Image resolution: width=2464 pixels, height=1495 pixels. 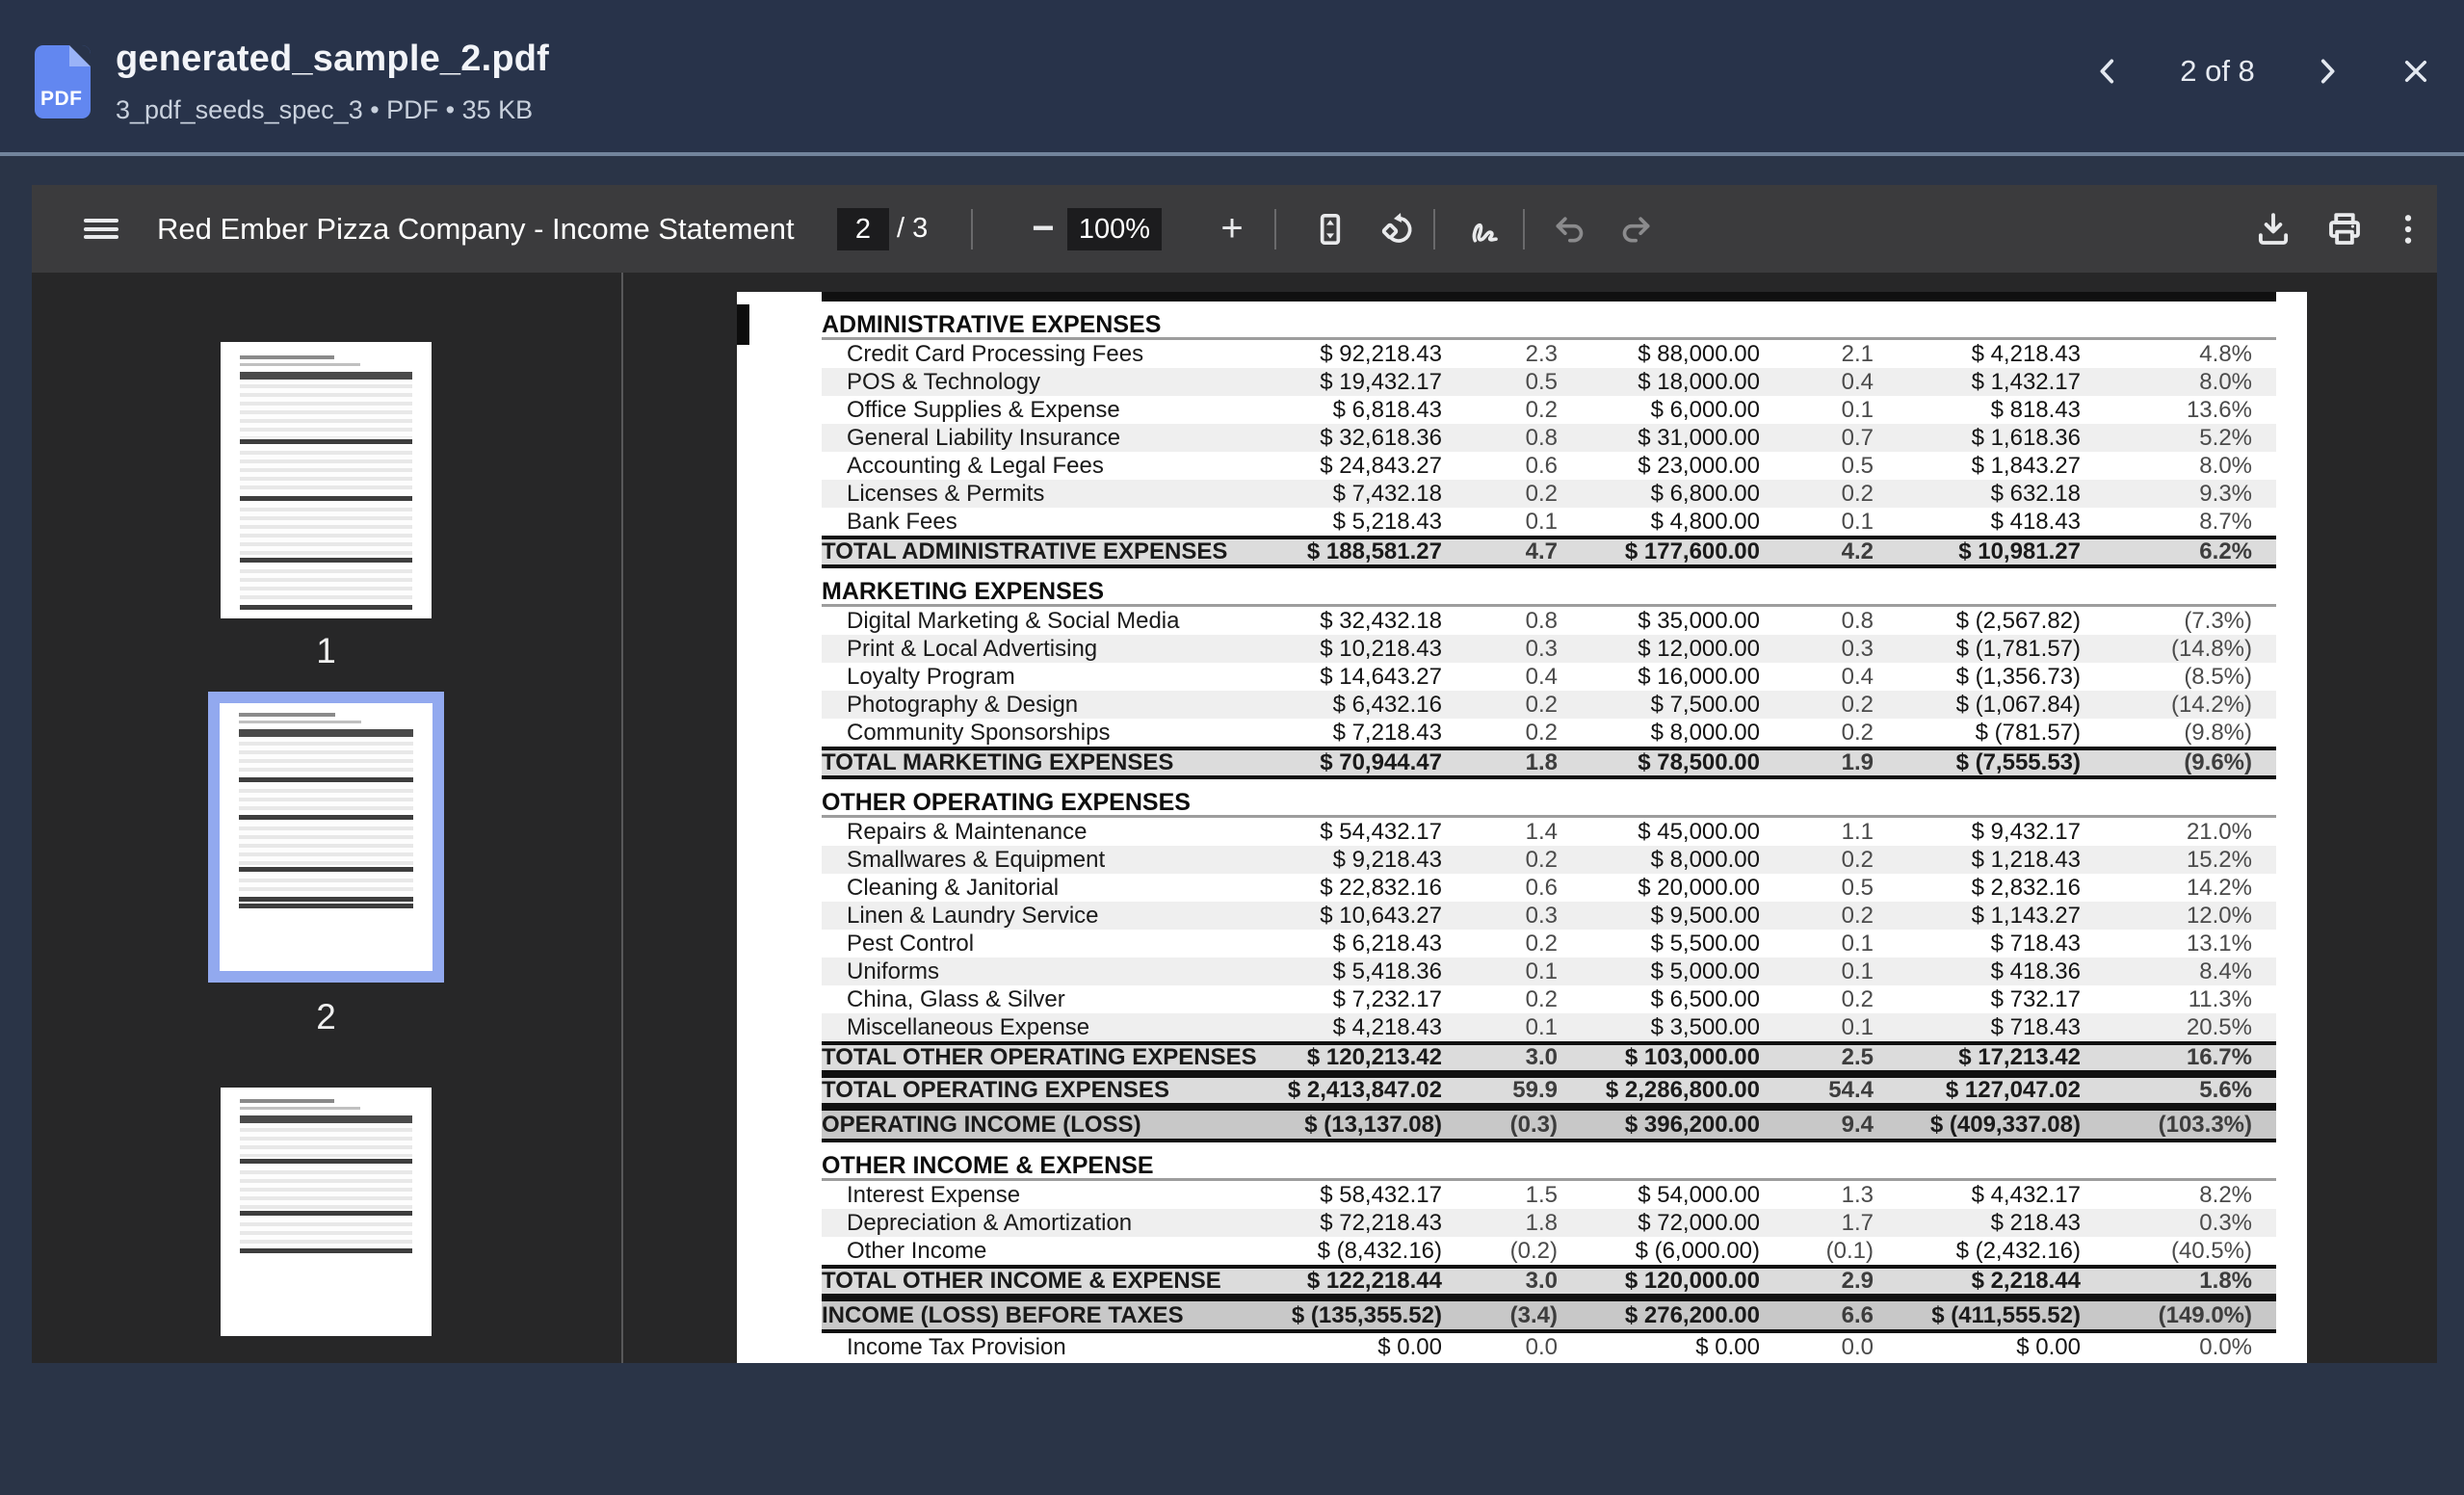 I want to click on print-icon, so click(x=2345, y=229).